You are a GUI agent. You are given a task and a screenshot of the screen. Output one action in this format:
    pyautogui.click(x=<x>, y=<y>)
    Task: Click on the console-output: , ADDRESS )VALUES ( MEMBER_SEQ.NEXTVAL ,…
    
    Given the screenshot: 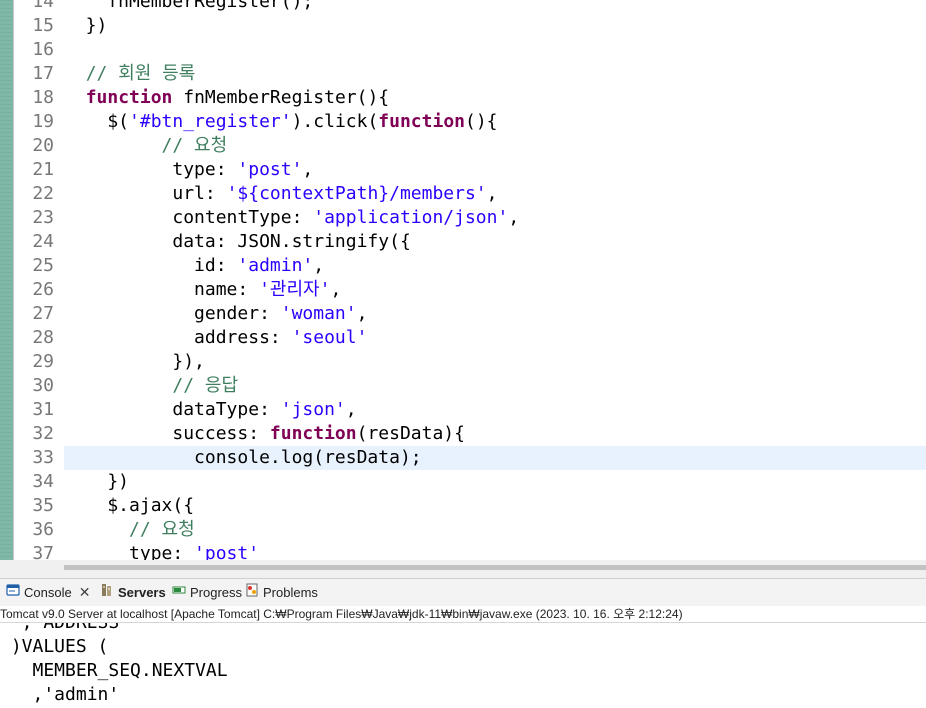 What is the action you would take?
    pyautogui.click(x=463, y=665)
    